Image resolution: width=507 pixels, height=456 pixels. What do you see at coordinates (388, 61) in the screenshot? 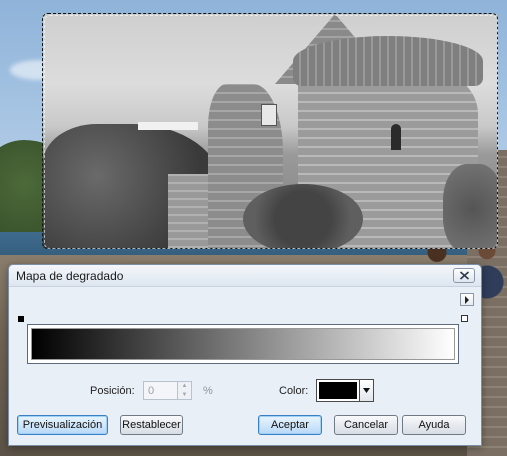
I see `dome-roof` at bounding box center [388, 61].